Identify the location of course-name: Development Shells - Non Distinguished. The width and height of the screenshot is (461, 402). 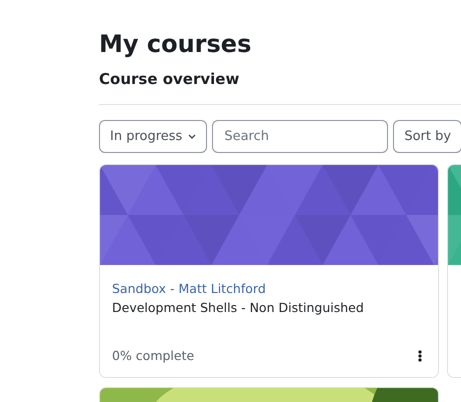
(238, 307).